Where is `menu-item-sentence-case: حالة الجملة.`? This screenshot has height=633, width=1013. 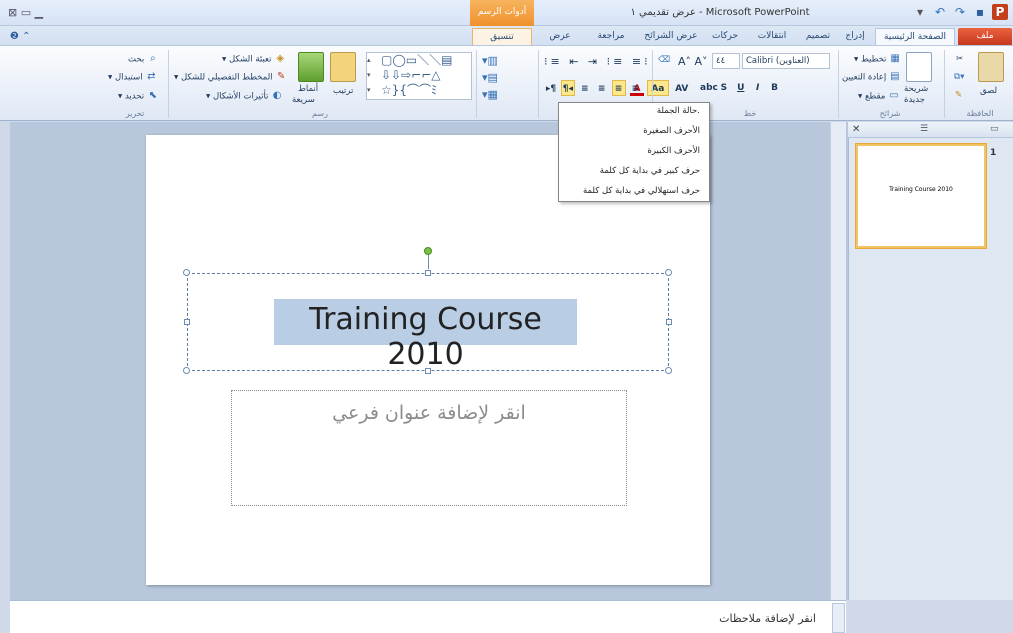
menu-item-sentence-case: حالة الجملة. is located at coordinates (633, 111).